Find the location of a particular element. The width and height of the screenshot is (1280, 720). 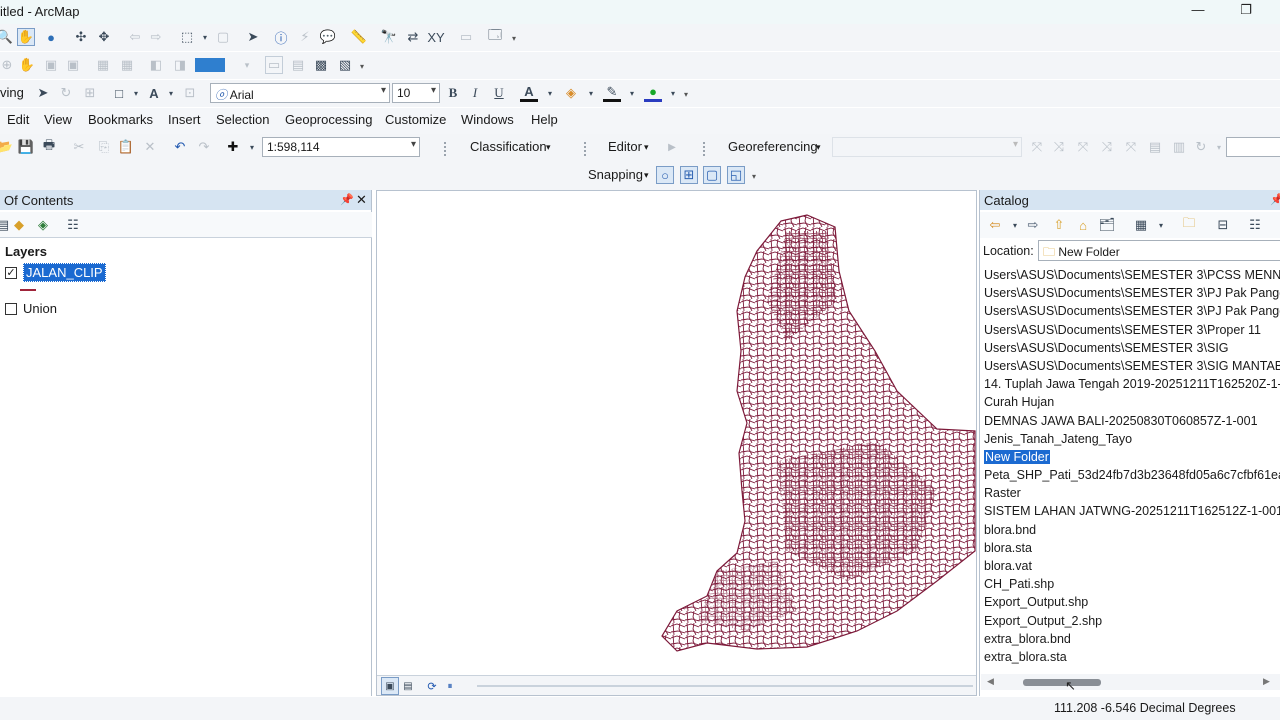

catalog-item: Jenis_Tanah_Jateng_Tayo is located at coordinates (1130, 439).